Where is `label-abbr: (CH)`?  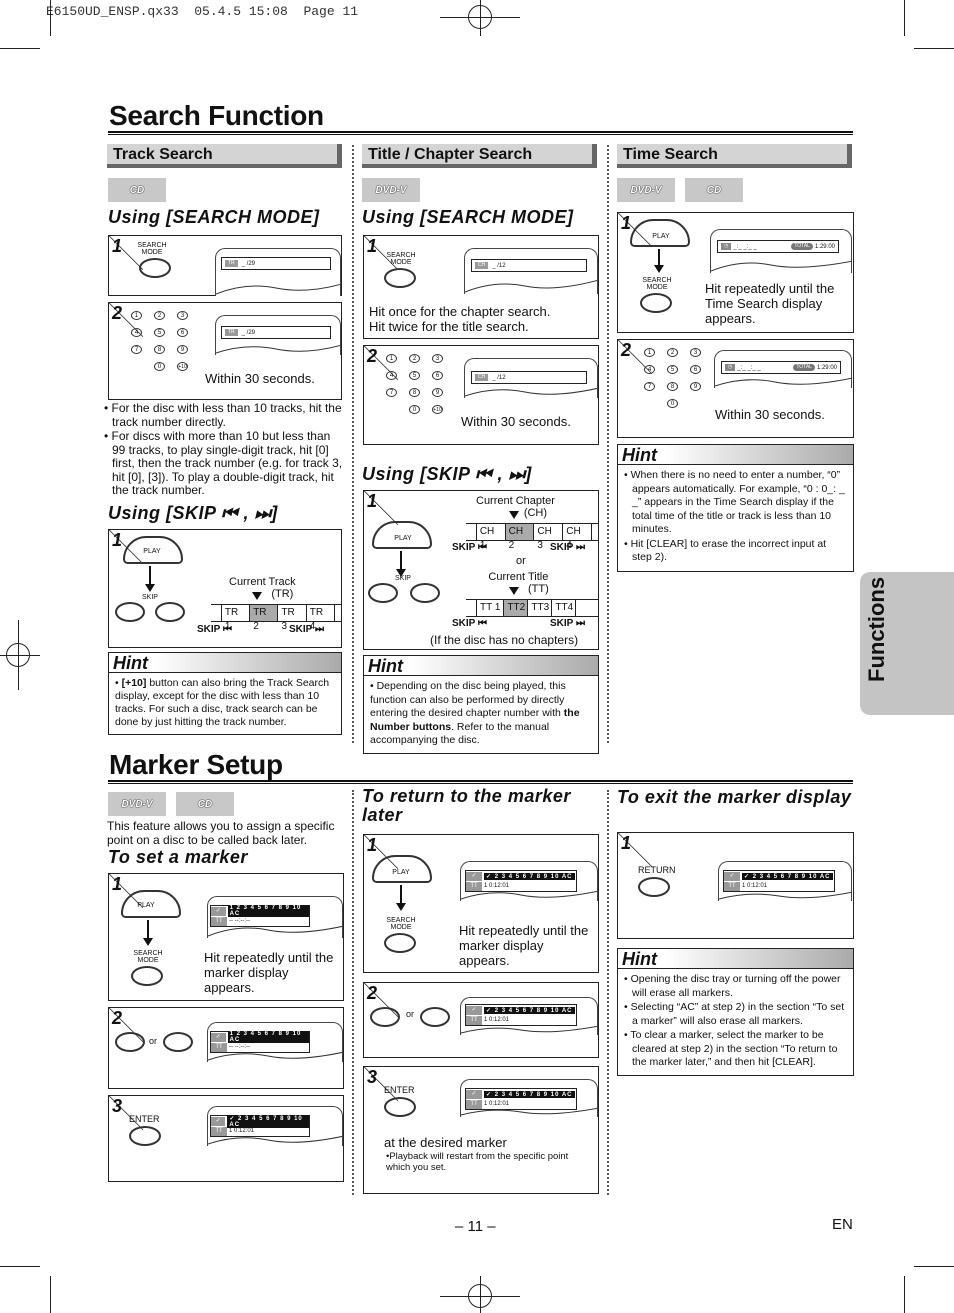 label-abbr: (CH) is located at coordinates (535, 513).